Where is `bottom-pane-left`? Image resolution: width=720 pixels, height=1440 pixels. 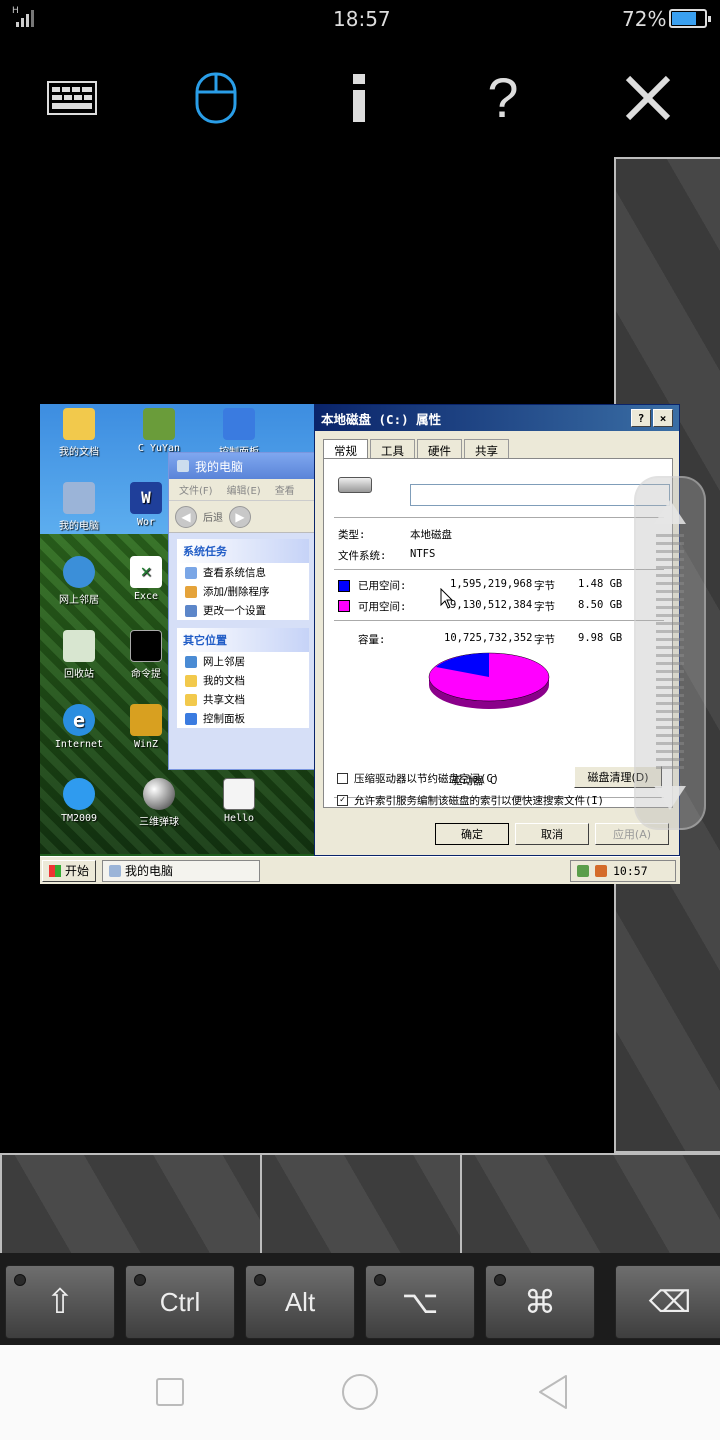 bottom-pane-left is located at coordinates (131, 1203).